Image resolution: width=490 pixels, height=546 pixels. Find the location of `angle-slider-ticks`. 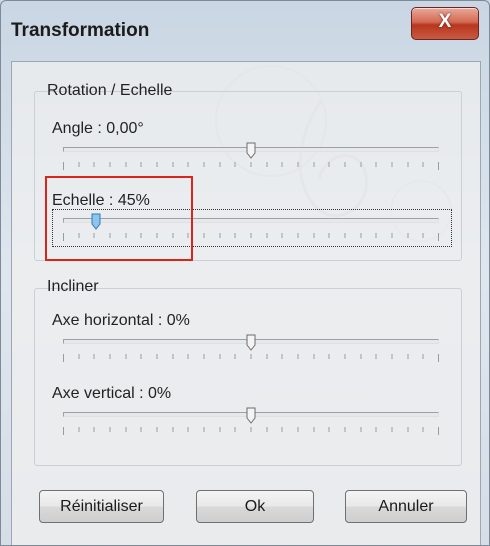

angle-slider-ticks is located at coordinates (251, 166).